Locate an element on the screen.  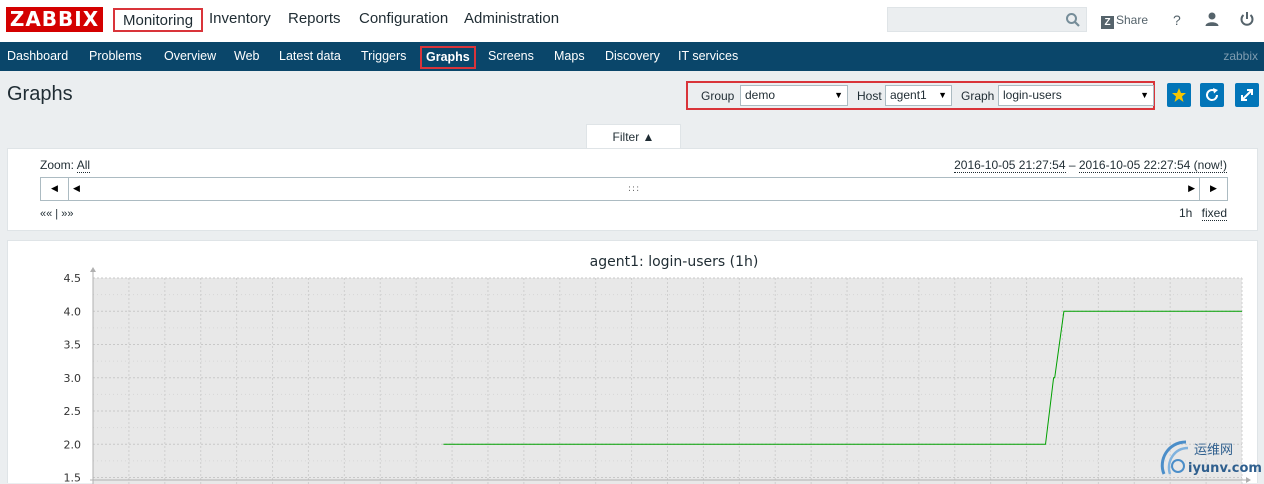
subnav-it-services: IT services is located at coordinates (708, 56).